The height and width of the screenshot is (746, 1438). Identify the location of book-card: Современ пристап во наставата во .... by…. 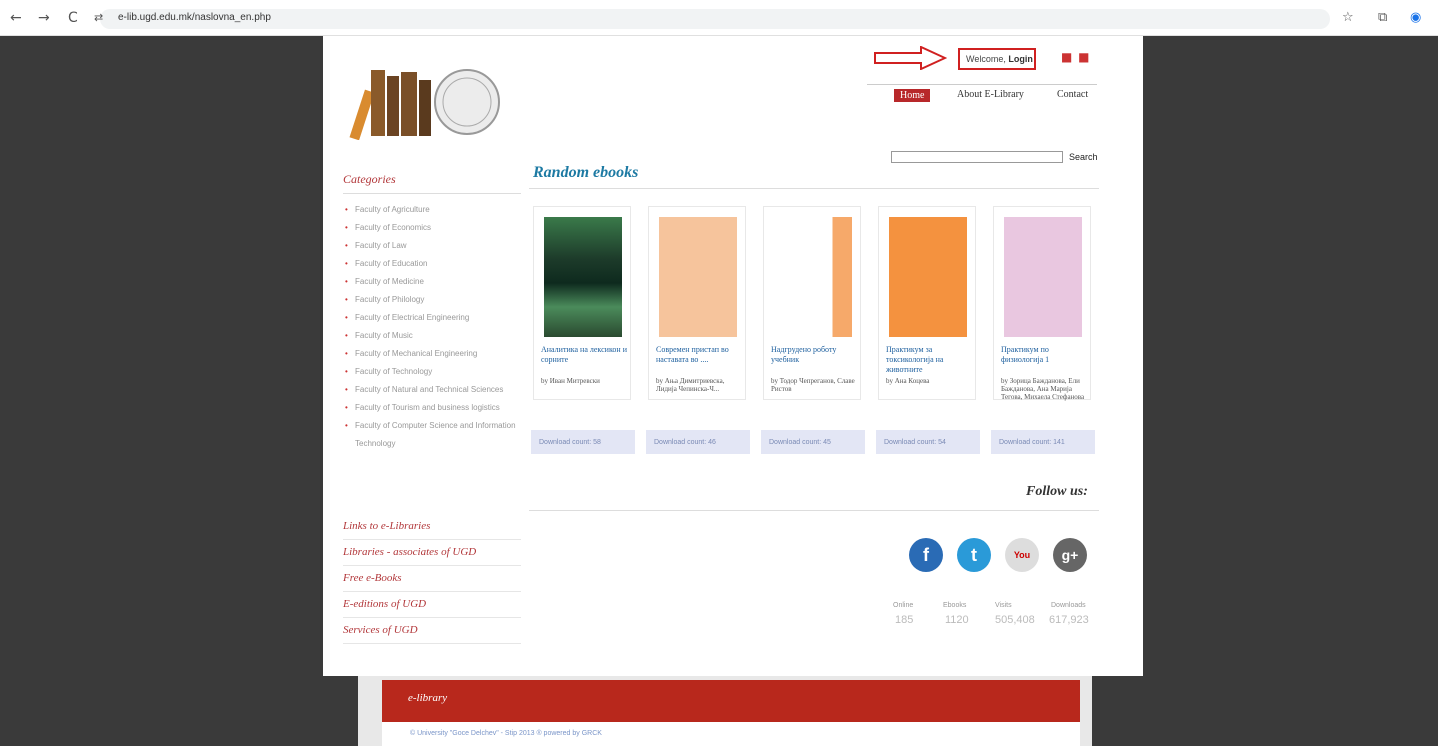
(697, 303).